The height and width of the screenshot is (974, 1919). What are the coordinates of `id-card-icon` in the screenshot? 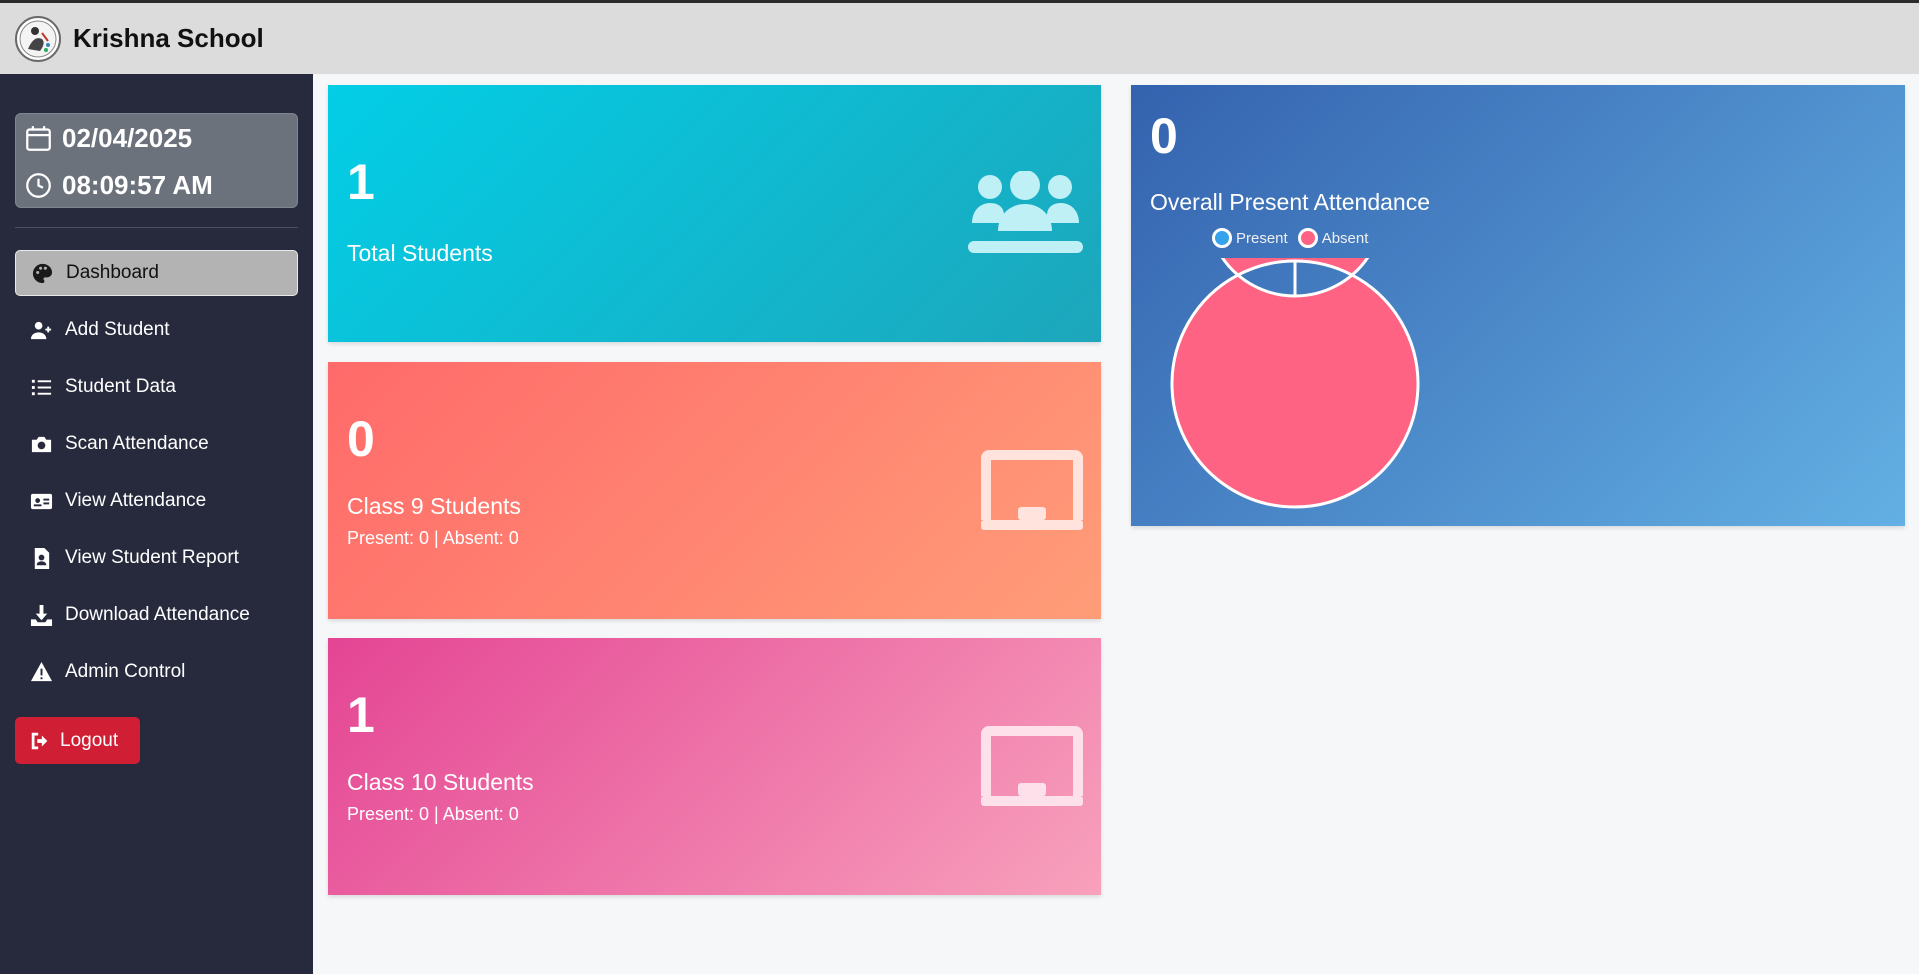 It's located at (41, 501).